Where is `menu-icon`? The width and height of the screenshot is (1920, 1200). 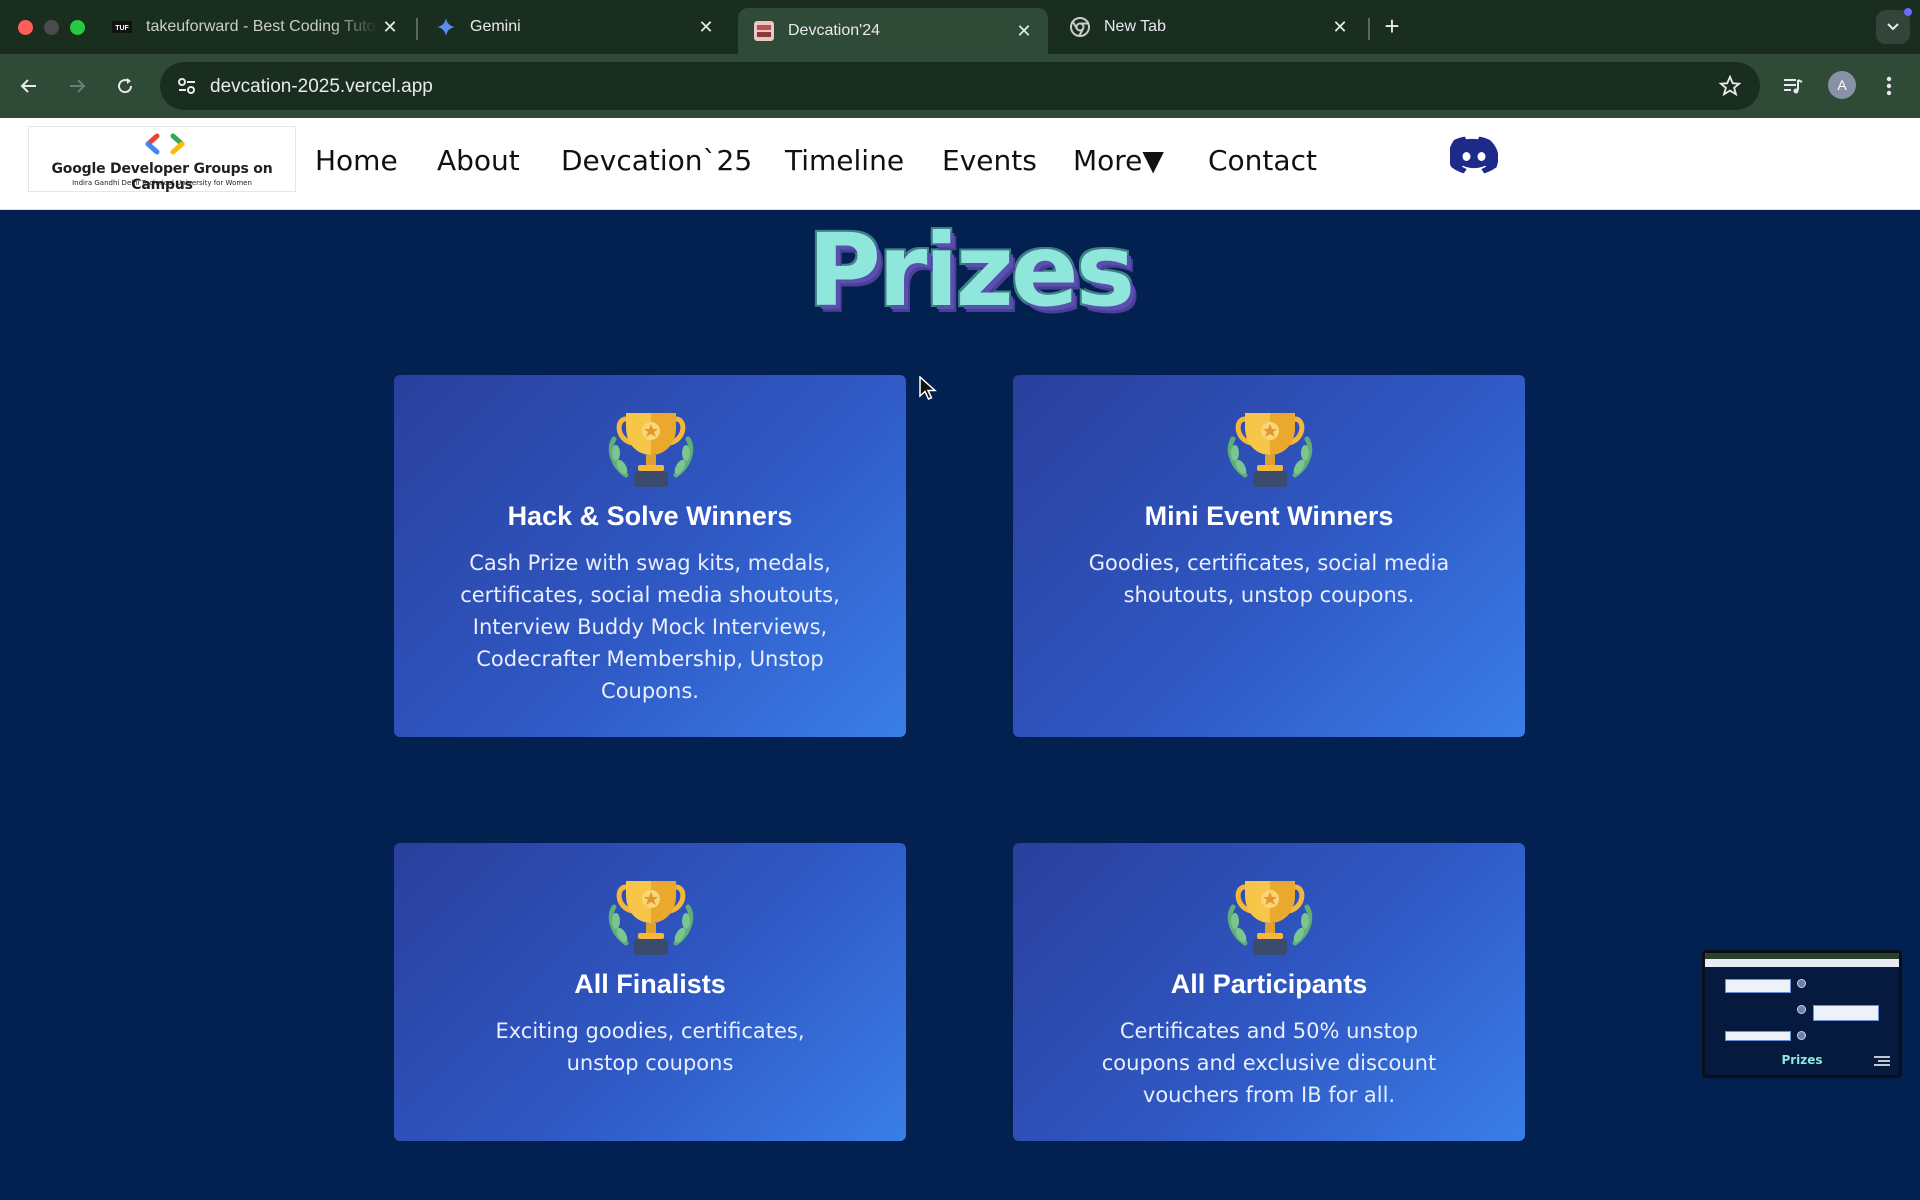
menu-icon is located at coordinates (1882, 1061).